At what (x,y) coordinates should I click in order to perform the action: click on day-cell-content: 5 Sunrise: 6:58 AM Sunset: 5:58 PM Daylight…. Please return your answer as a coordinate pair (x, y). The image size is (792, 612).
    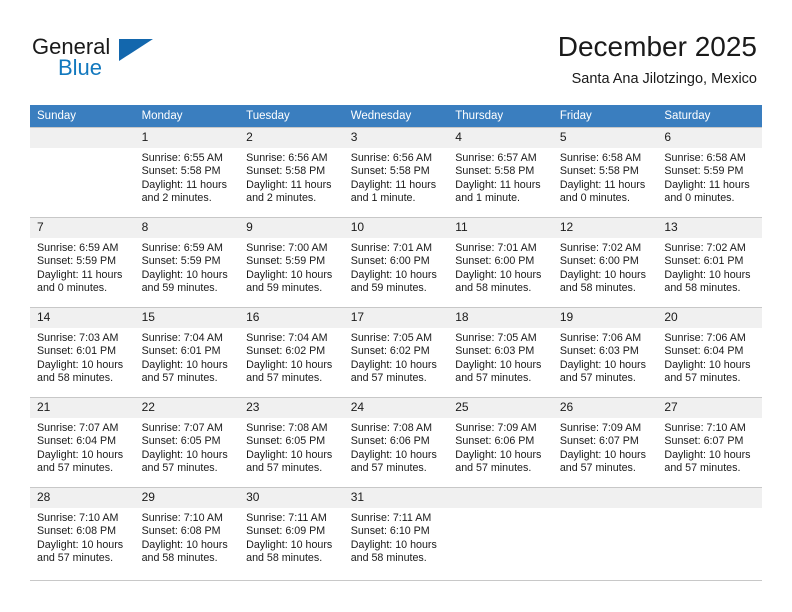
    Looking at the image, I should click on (605, 172).